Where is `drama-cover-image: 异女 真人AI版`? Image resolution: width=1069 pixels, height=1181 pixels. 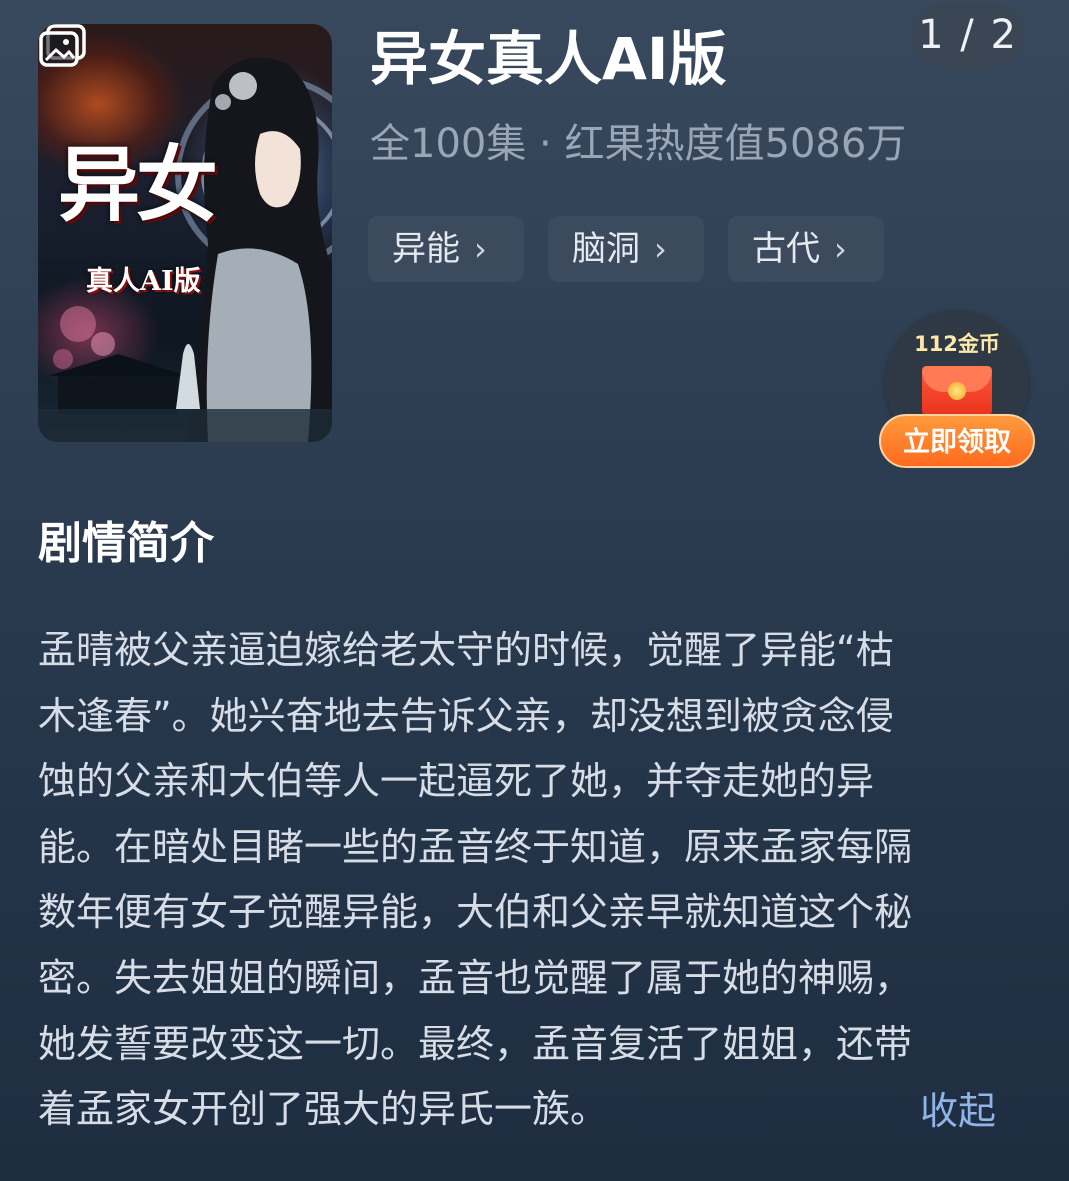 drama-cover-image: 异女 真人AI版 is located at coordinates (185, 233).